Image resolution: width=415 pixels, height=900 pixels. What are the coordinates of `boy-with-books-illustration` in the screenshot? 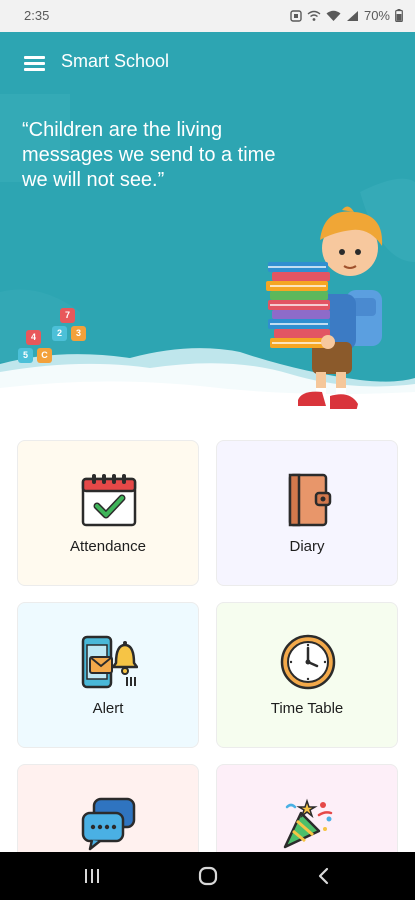 It's located at (324, 309).